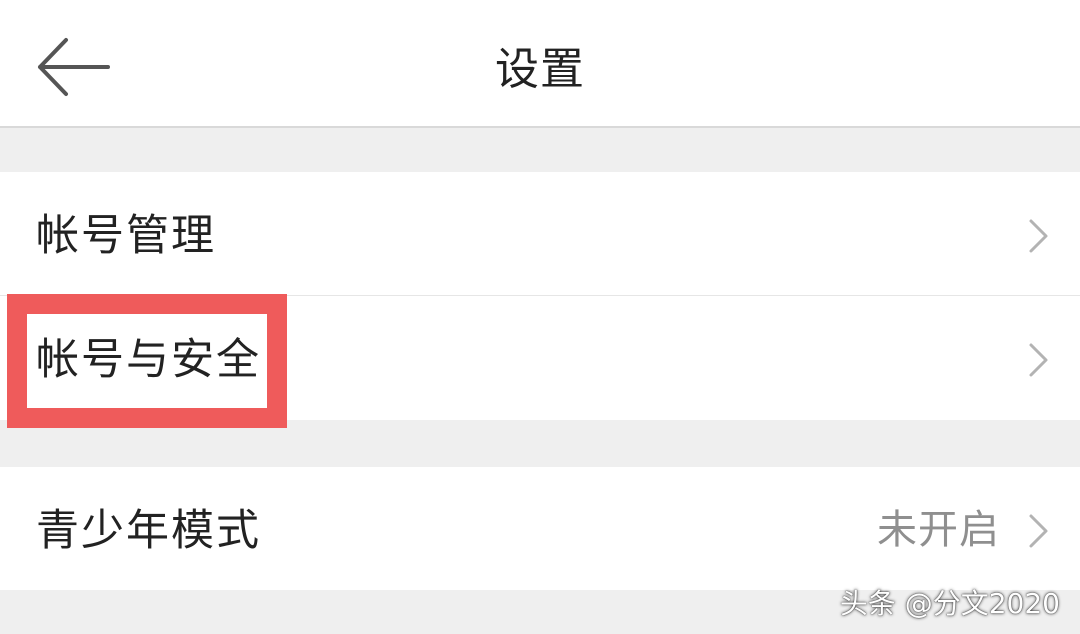  I want to click on settings-item-label: 帐号管理, so click(126, 236).